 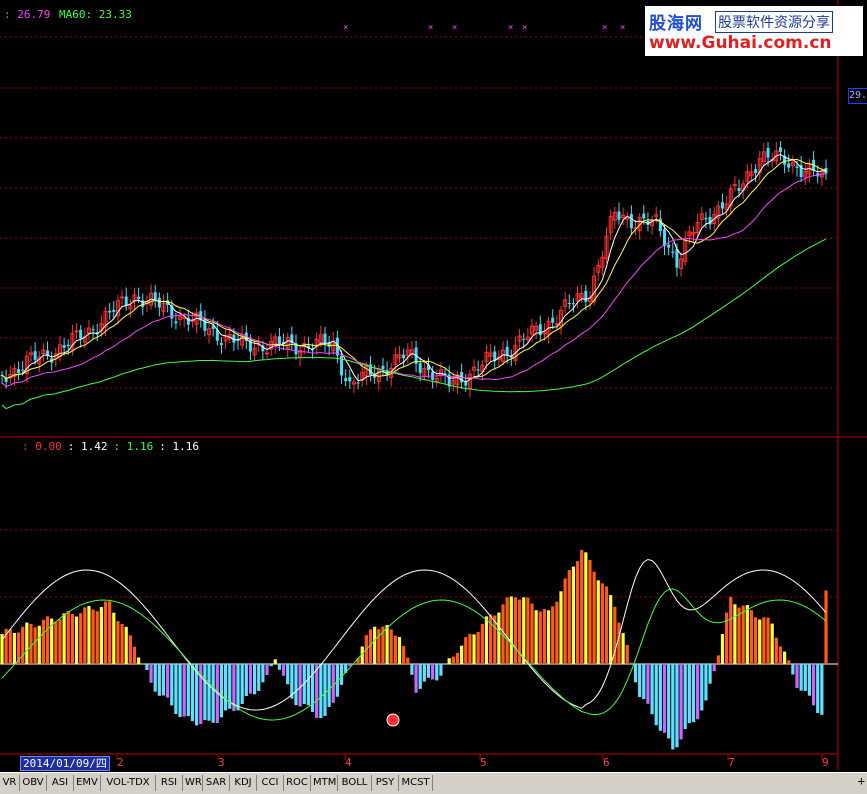 I want to click on price-axis-tag: 29., so click(x=857, y=96).